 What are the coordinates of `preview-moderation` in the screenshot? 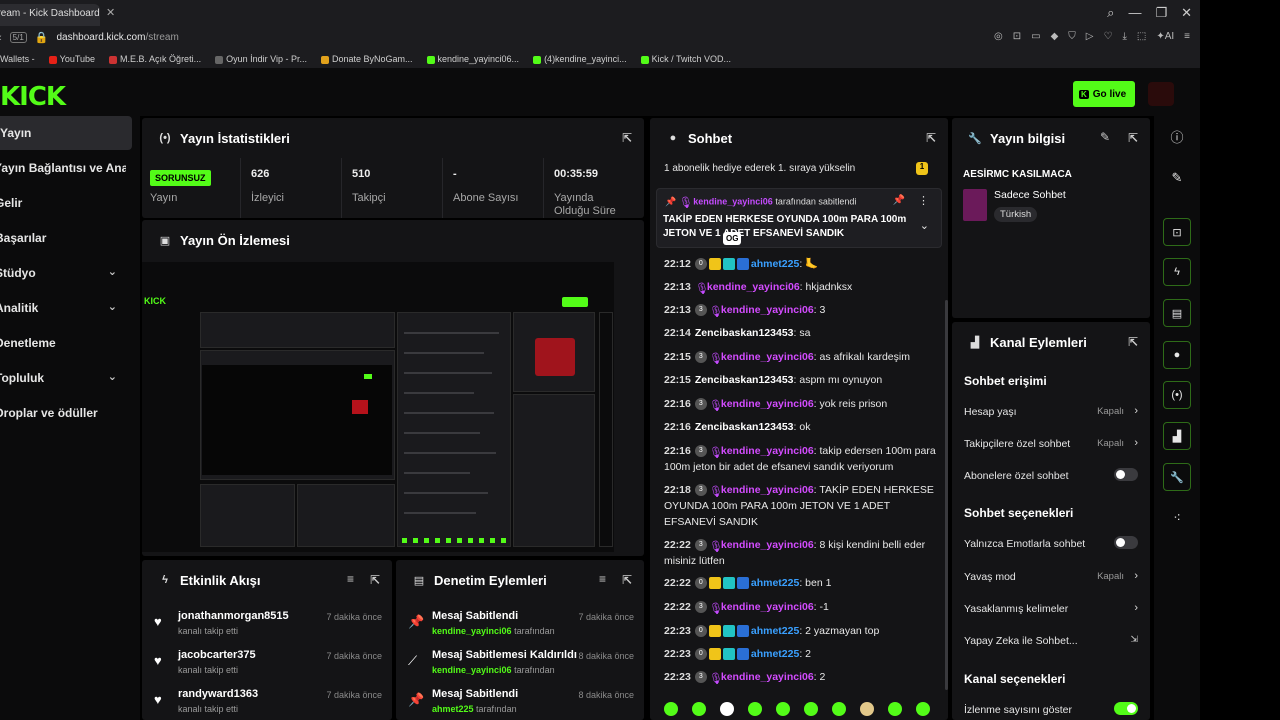 It's located at (346, 515).